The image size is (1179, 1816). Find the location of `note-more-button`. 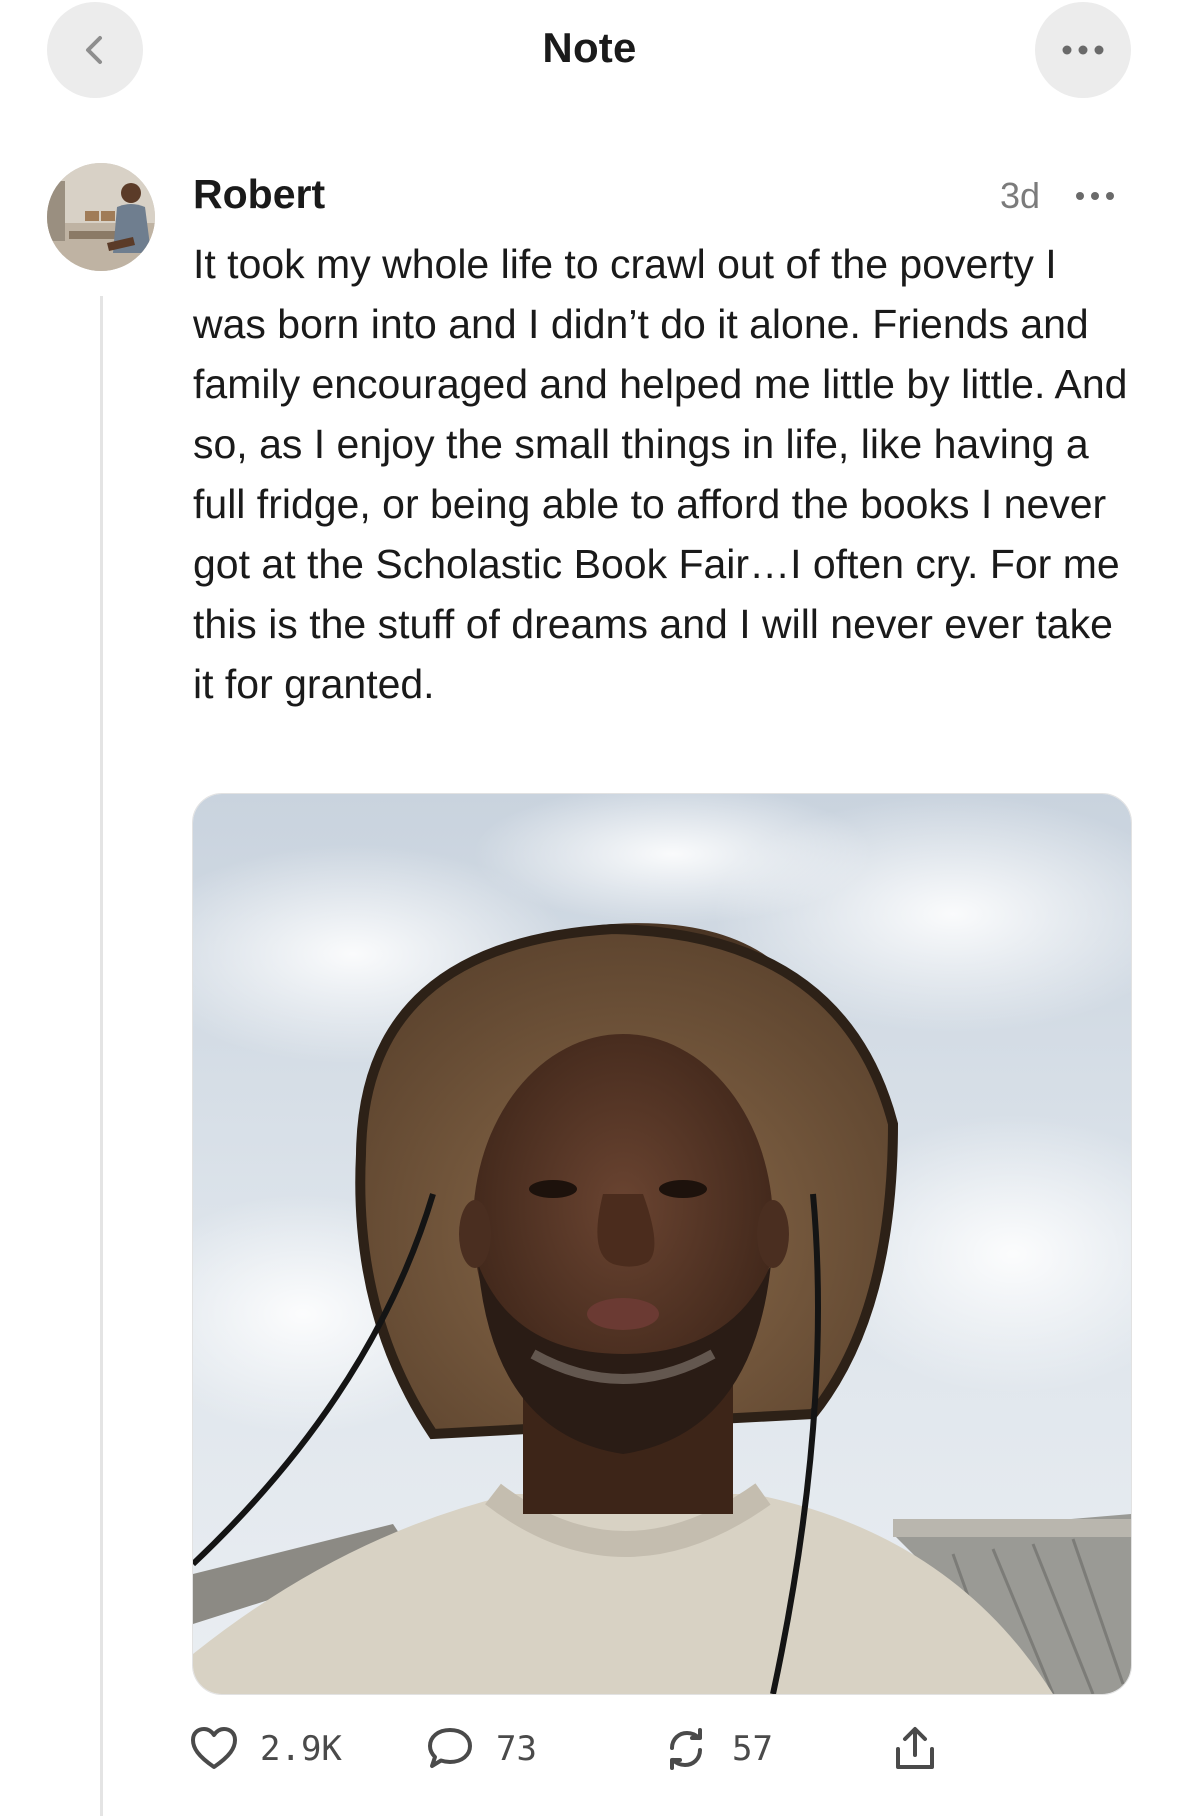

note-more-button is located at coordinates (1095, 196).